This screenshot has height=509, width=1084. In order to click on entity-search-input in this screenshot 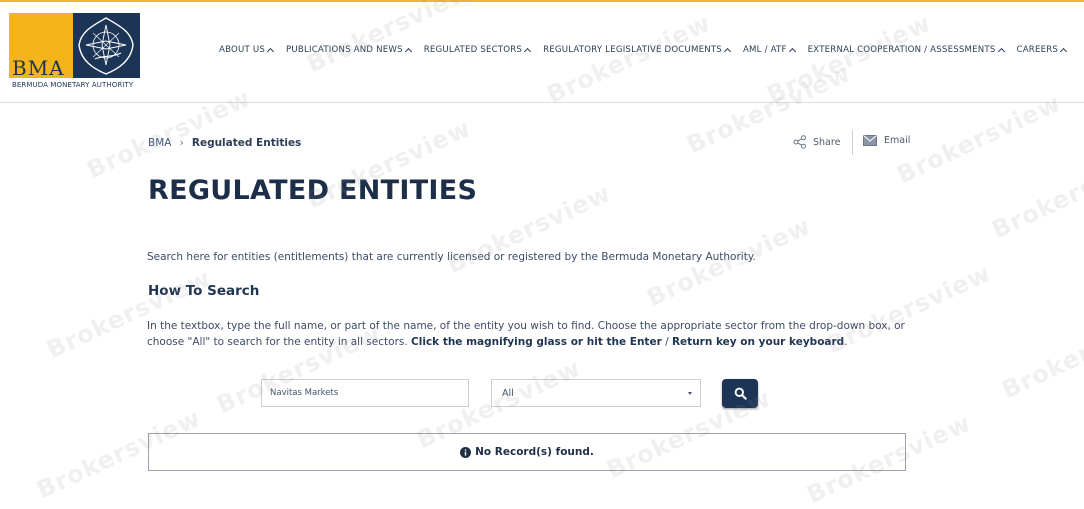, I will do `click(365, 393)`.